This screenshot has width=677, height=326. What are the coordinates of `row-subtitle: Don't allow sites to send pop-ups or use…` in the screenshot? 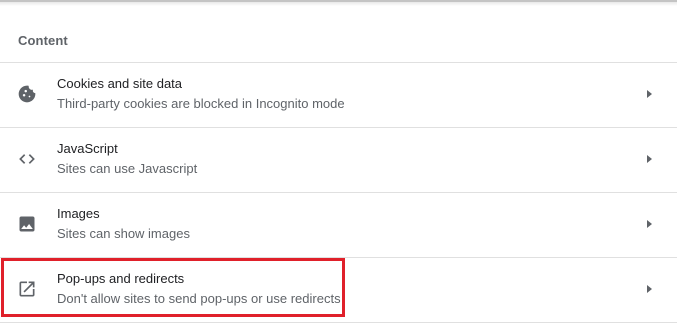 It's located at (199, 298).